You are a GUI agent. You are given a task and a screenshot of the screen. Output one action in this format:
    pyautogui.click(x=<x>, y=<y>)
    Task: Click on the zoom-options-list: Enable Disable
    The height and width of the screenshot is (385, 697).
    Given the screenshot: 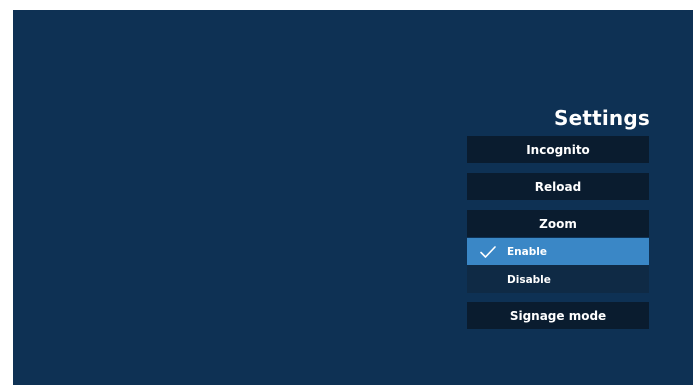 What is the action you would take?
    pyautogui.click(x=558, y=265)
    